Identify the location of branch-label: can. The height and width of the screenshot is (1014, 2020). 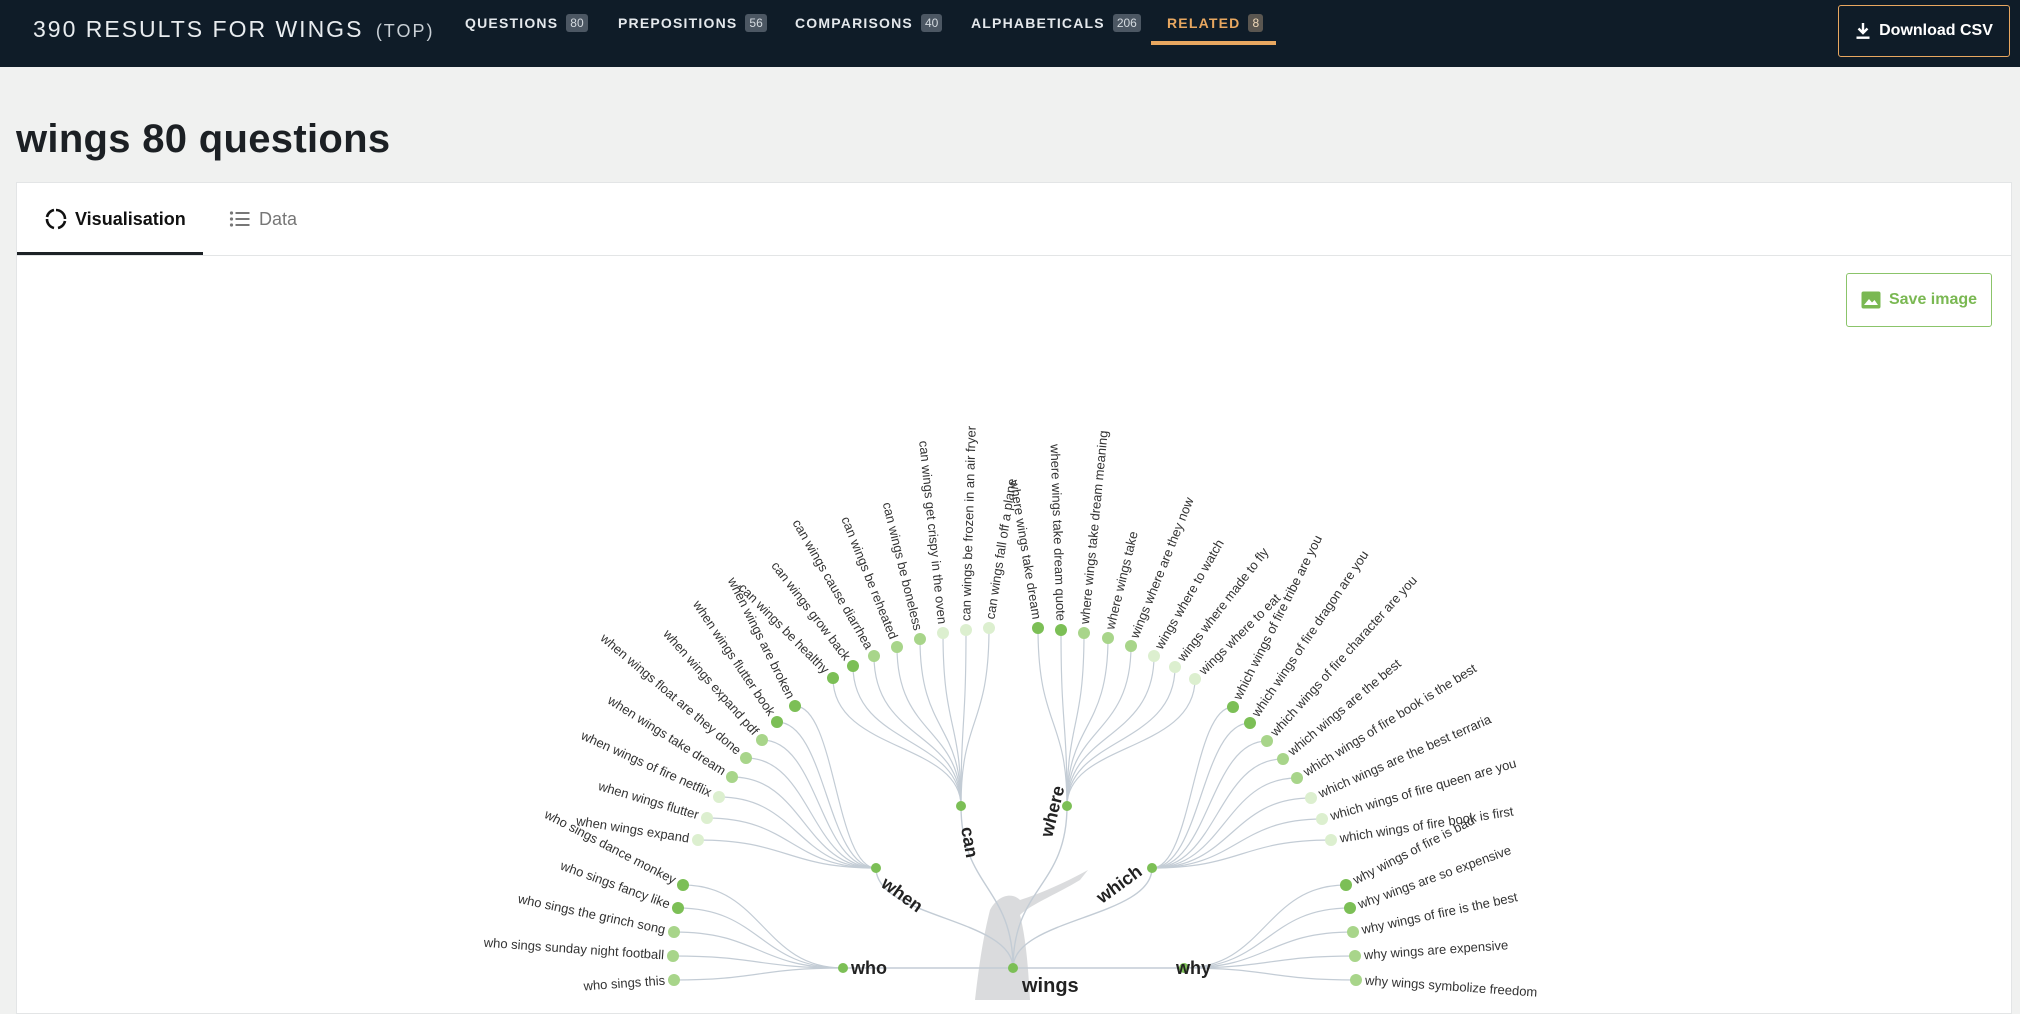
(969, 842).